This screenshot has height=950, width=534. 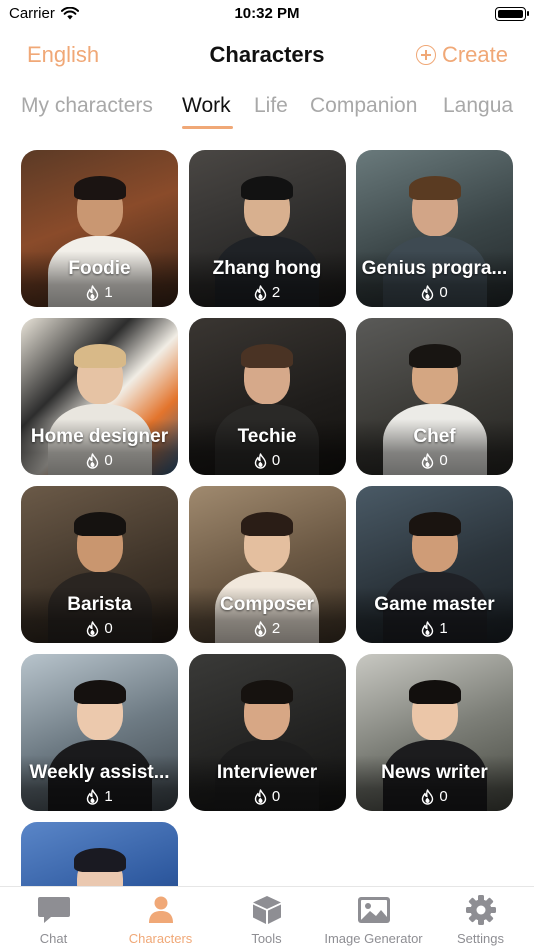 I want to click on active-tab-indicator, so click(x=207, y=127).